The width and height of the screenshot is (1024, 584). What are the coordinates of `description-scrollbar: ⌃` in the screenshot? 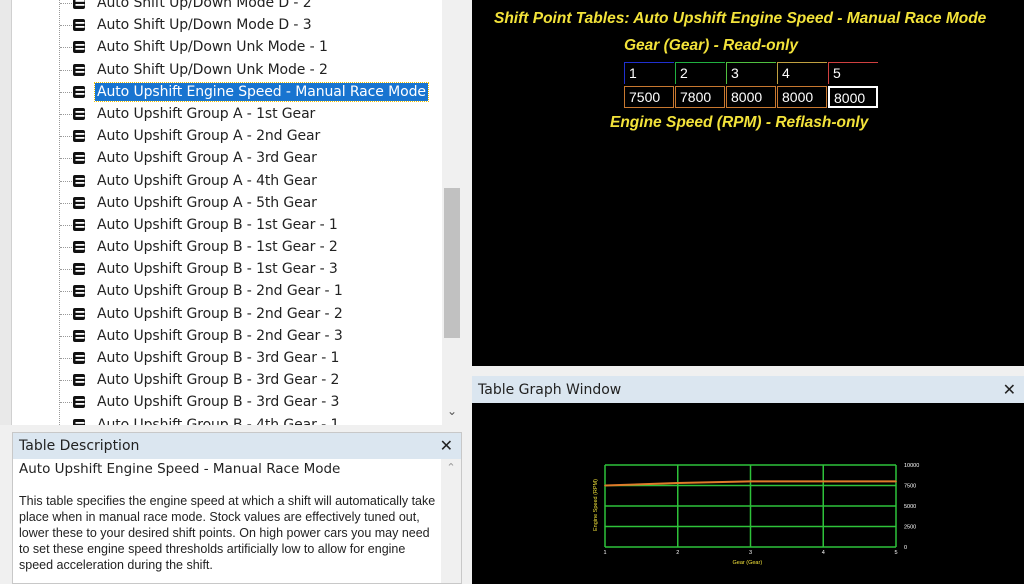 It's located at (451, 521).